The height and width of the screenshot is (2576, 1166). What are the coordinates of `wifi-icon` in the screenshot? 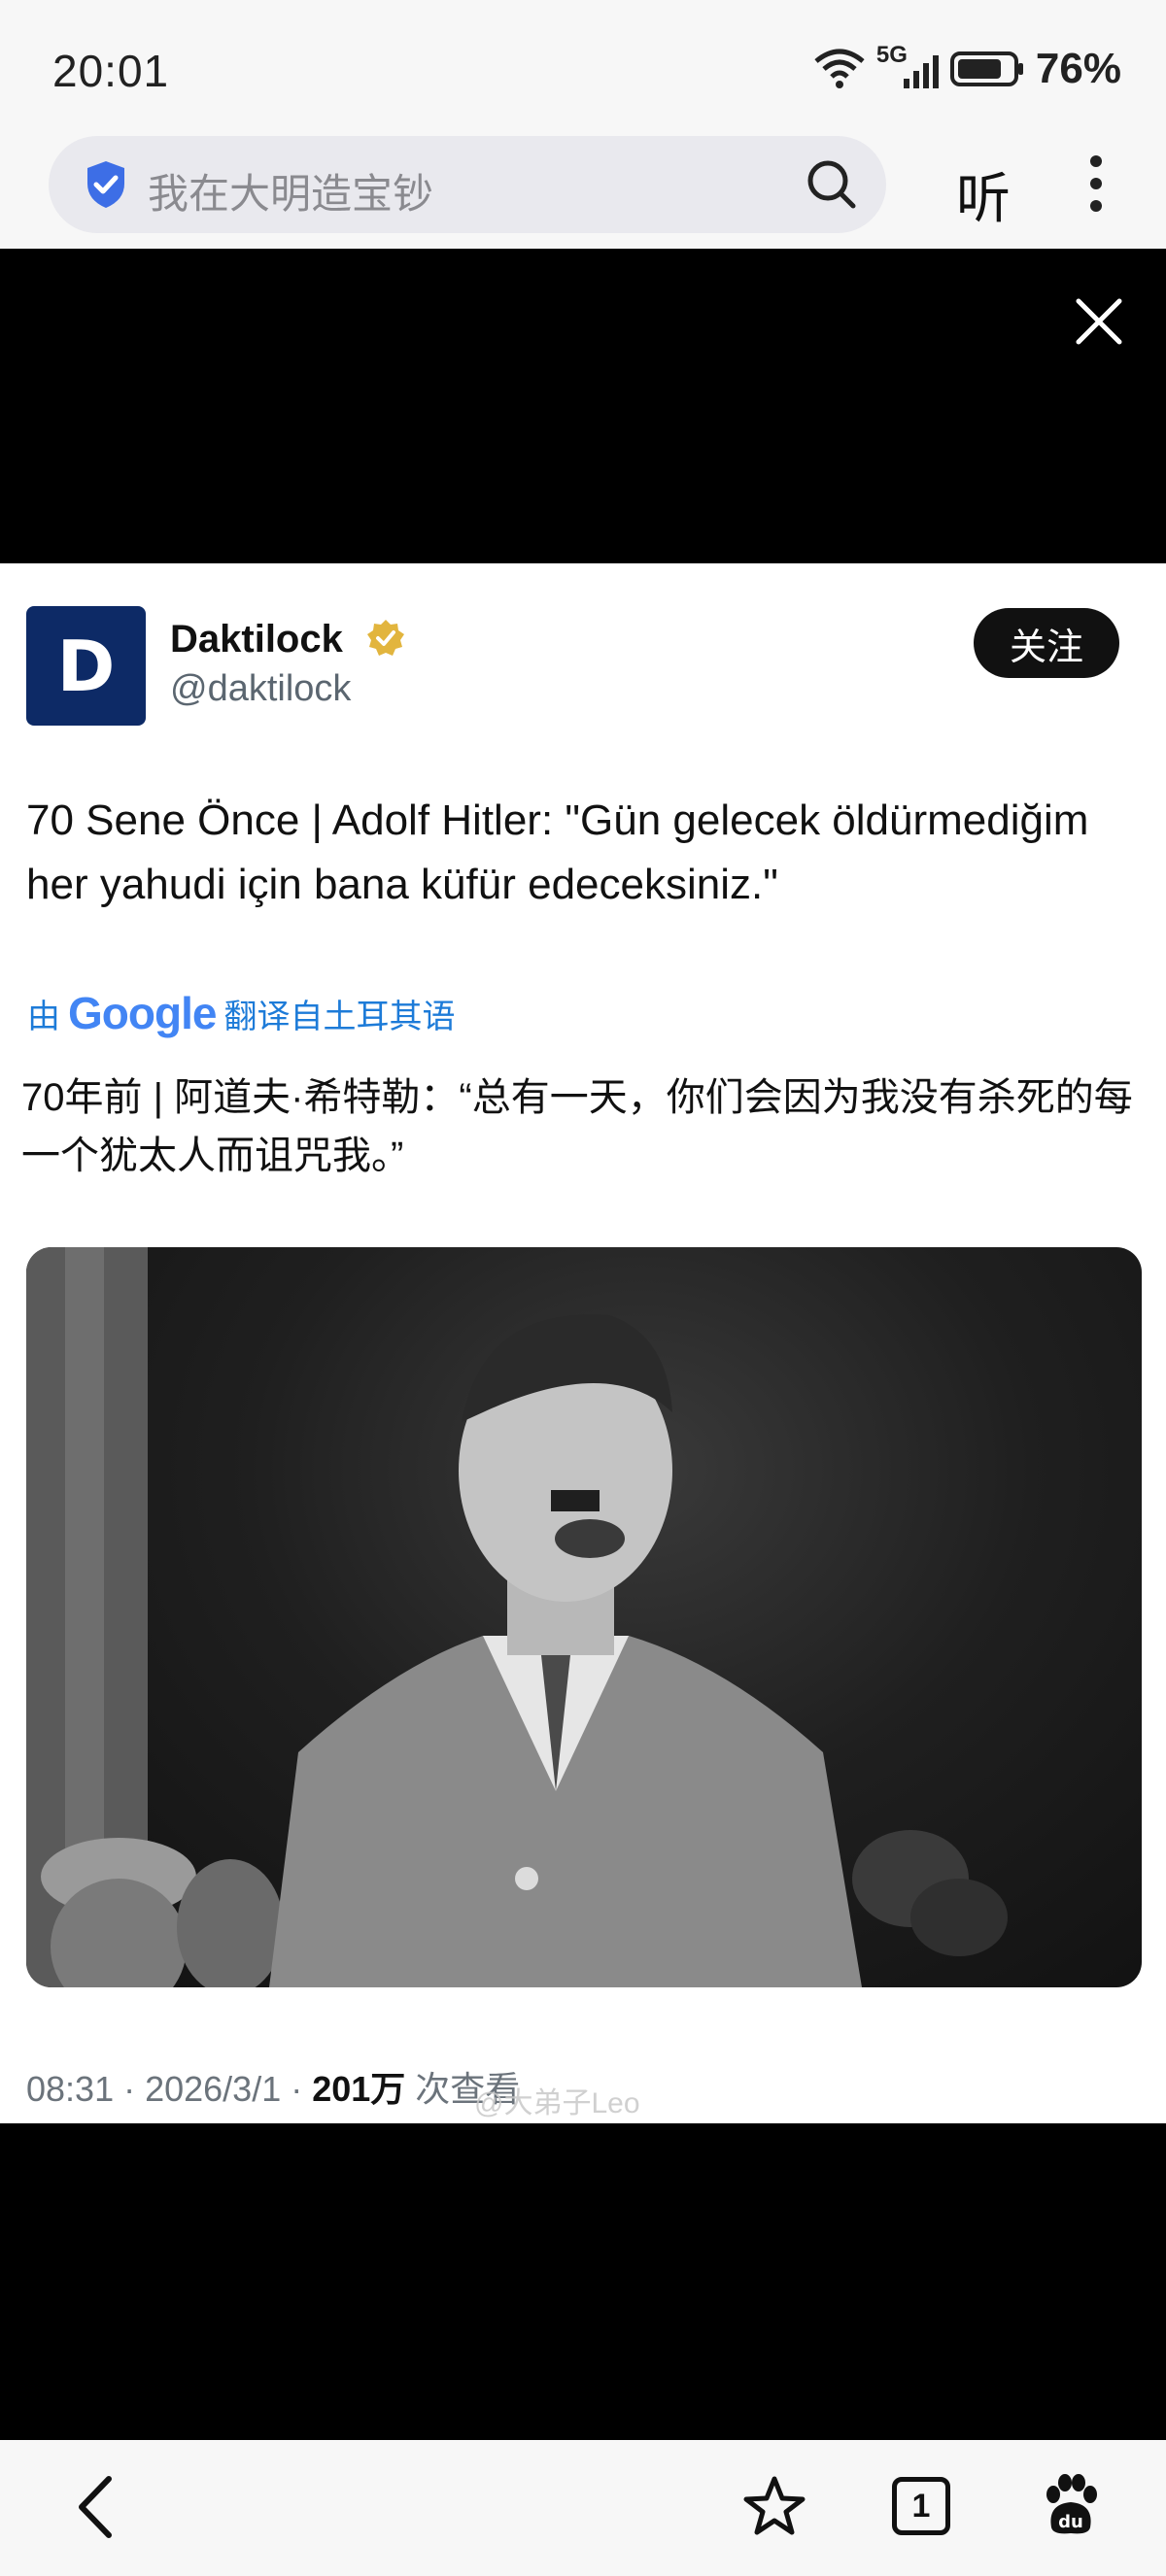 It's located at (839, 68).